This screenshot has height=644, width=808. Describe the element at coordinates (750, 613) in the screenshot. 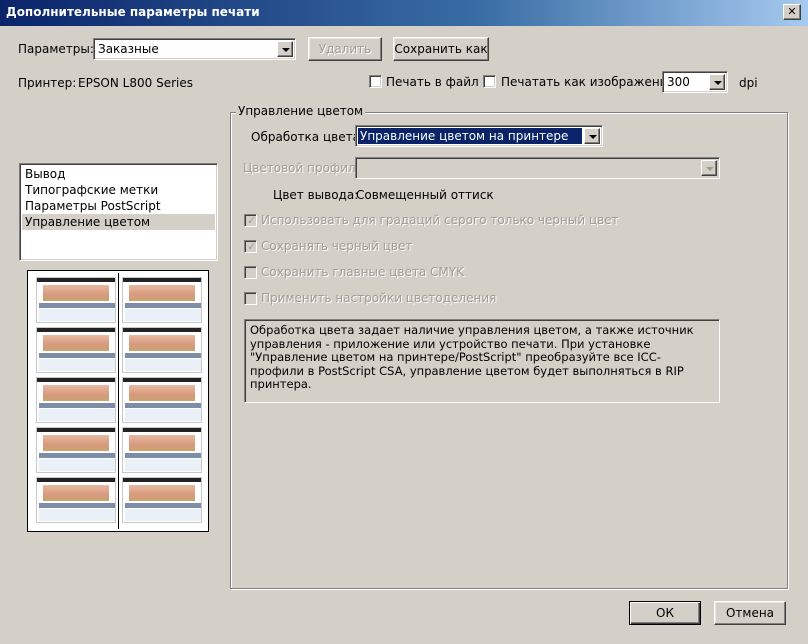

I see `cancel-button: Отмена` at that location.